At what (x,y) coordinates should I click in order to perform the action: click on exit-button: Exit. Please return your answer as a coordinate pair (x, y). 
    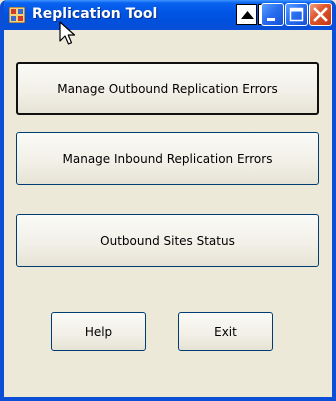
    Looking at the image, I should click on (225, 331).